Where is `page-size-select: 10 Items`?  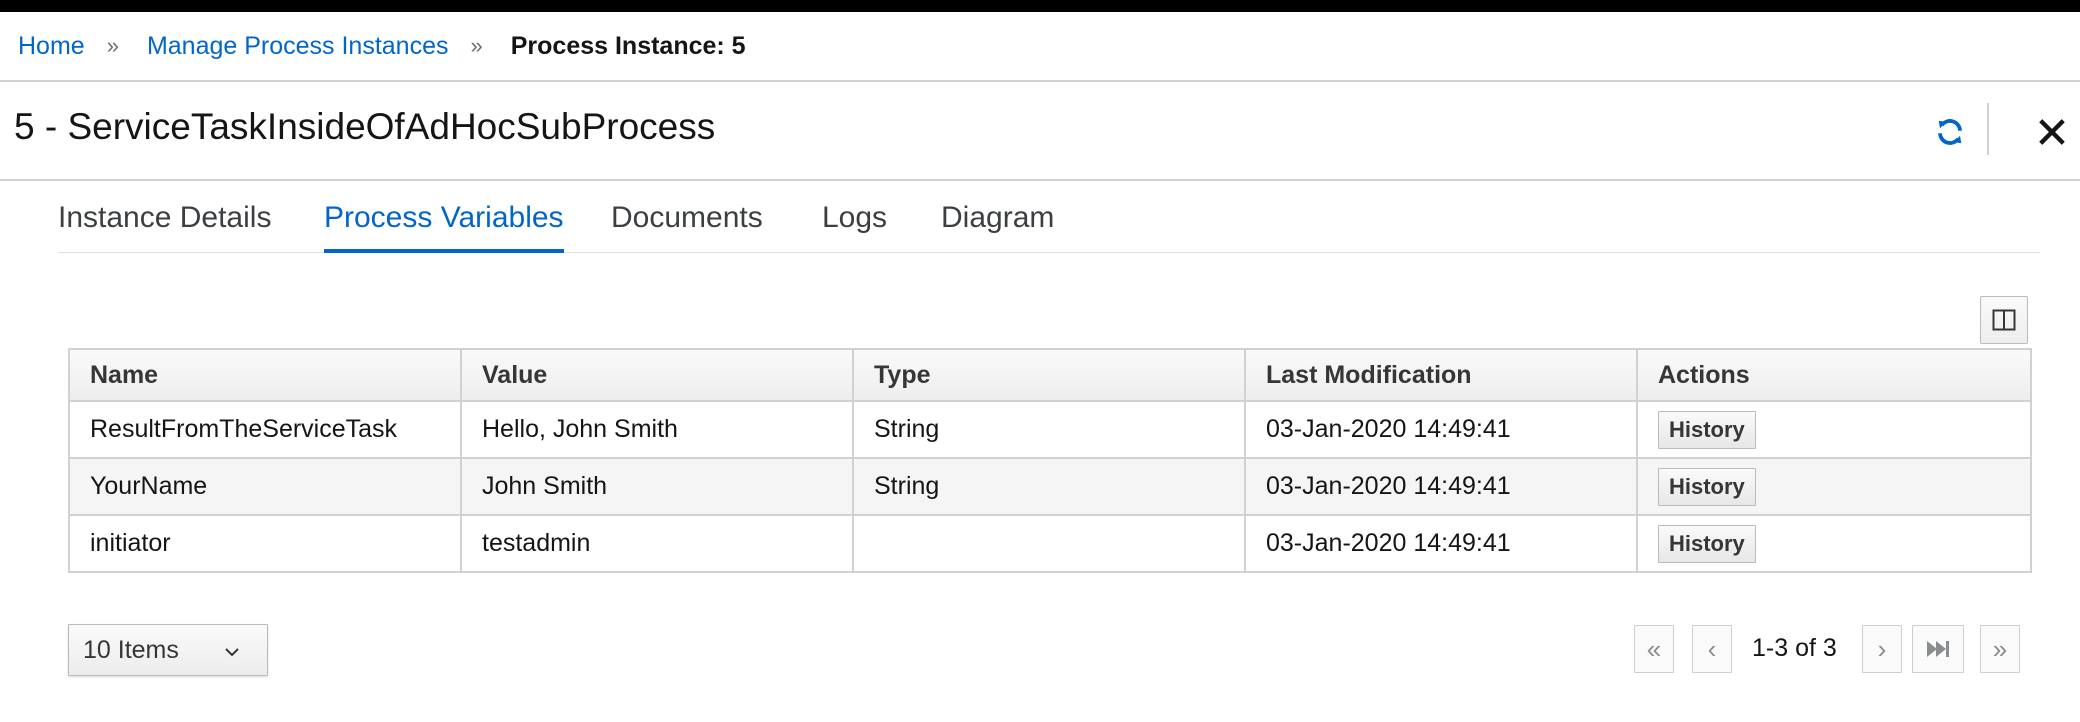
page-size-select: 10 Items is located at coordinates (168, 650).